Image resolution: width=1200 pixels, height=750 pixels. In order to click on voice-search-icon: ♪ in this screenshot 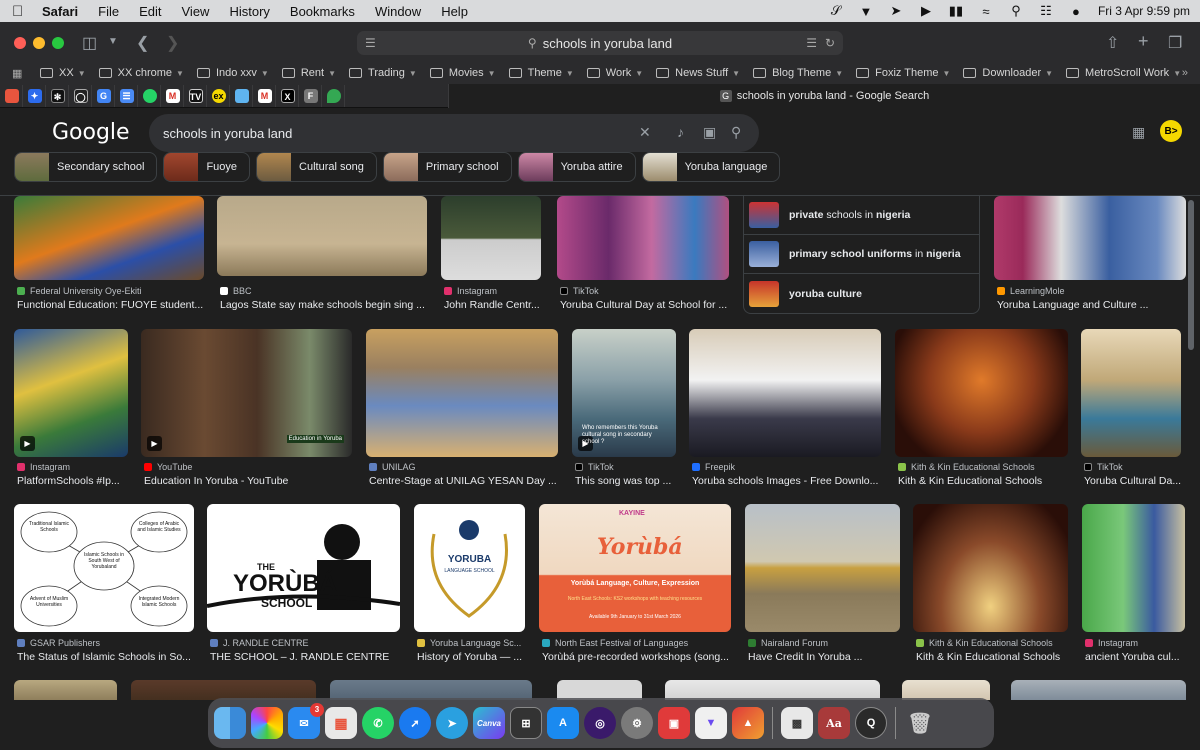, I will do `click(680, 132)`.